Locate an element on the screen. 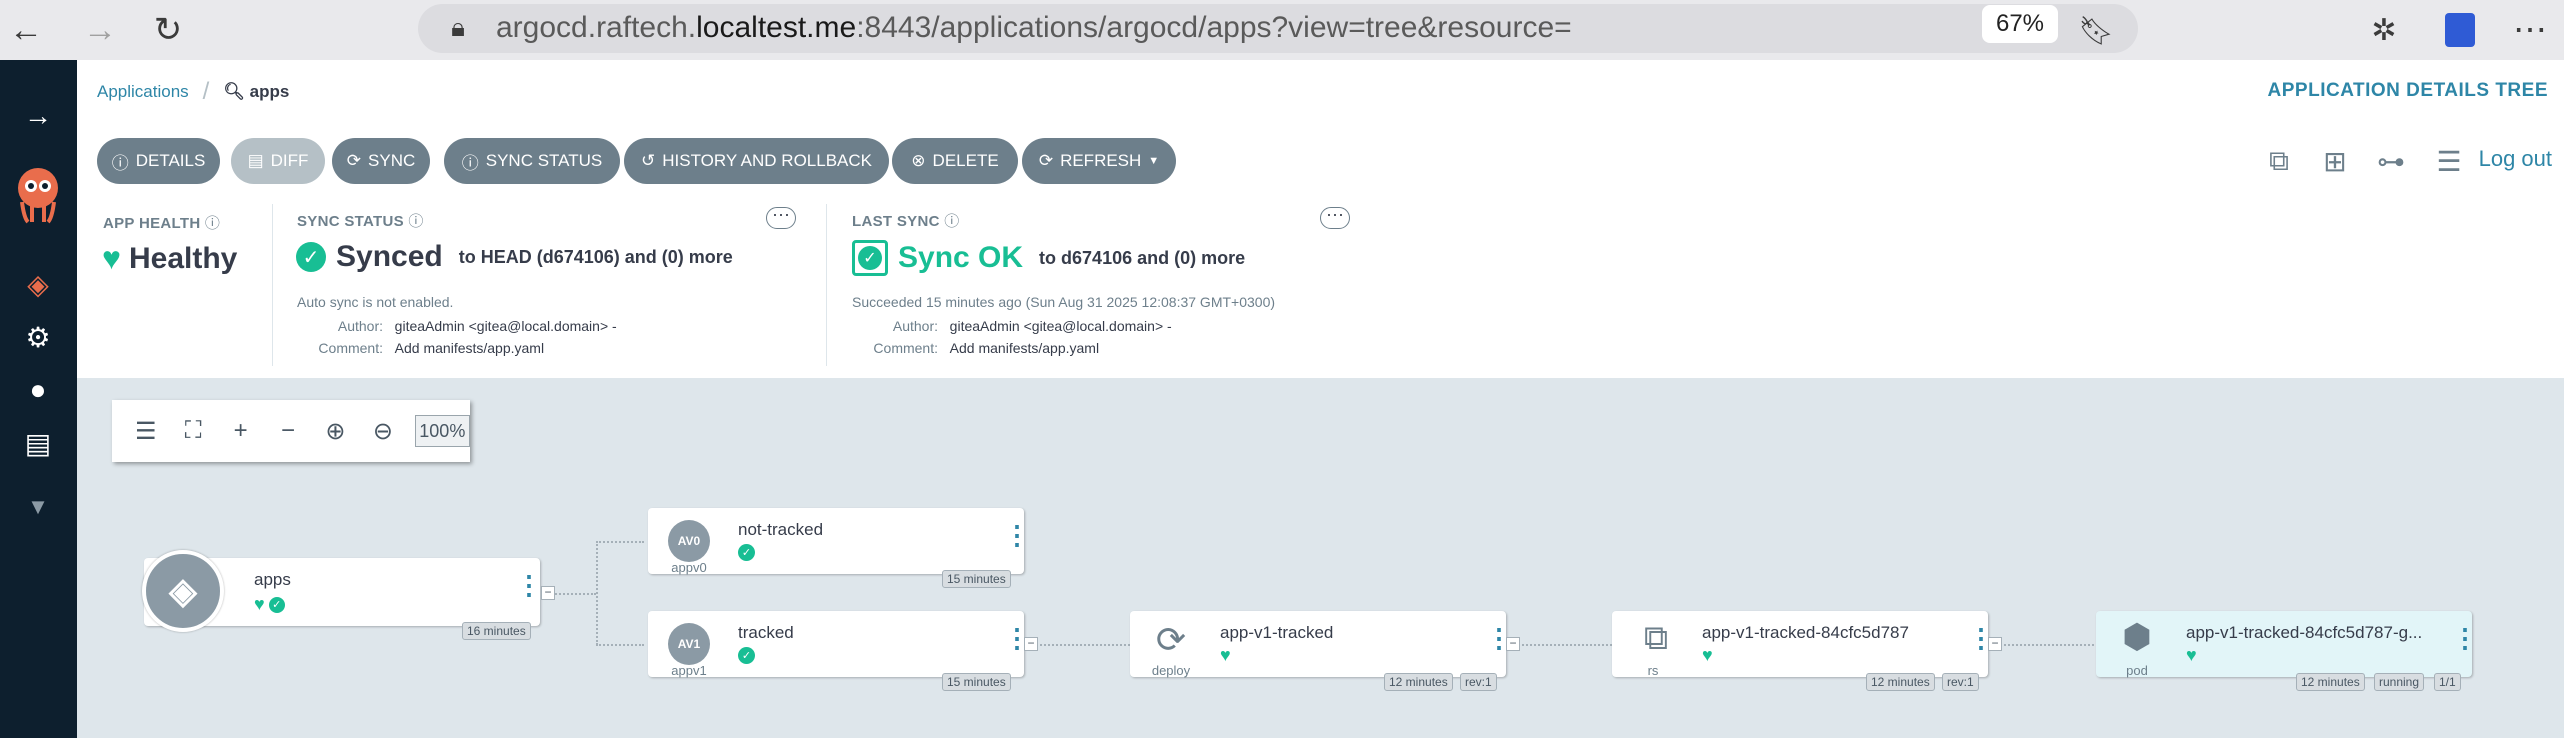  delete-button: ⊗ DELETE is located at coordinates (955, 161).